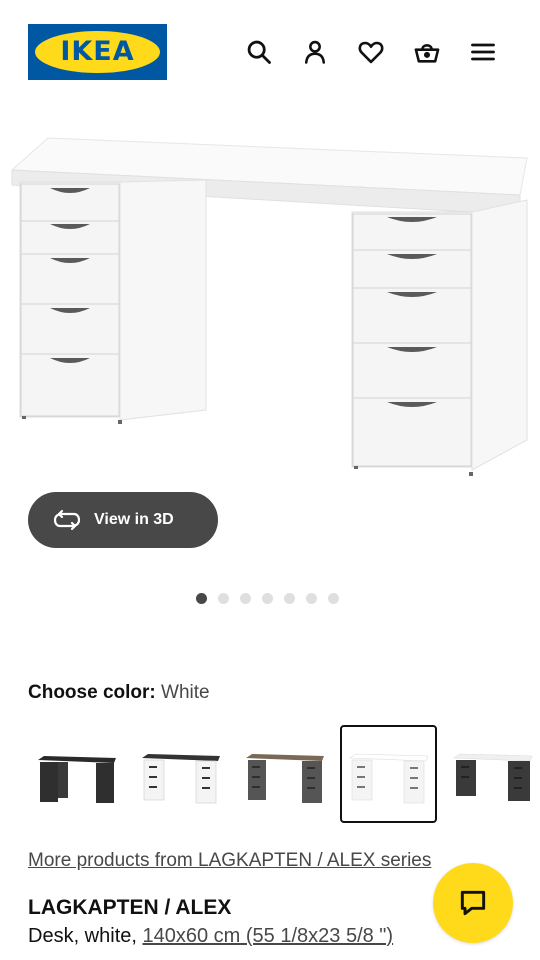  Describe the element at coordinates (76, 774) in the screenshot. I see `color-swatch-black` at that location.